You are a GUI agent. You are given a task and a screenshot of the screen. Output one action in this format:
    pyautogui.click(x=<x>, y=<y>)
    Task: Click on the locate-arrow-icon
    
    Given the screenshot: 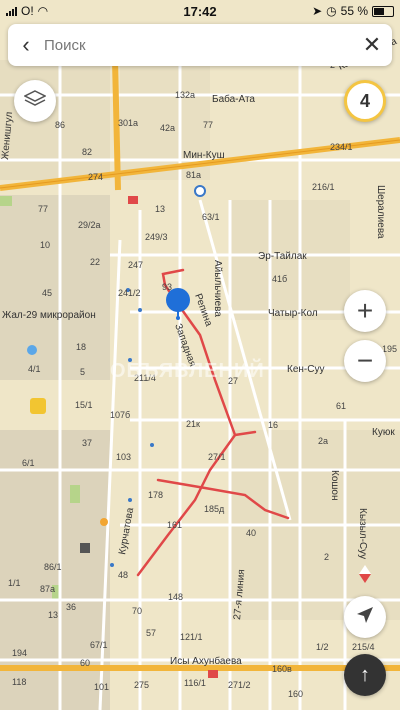 What is the action you would take?
    pyautogui.click(x=365, y=617)
    